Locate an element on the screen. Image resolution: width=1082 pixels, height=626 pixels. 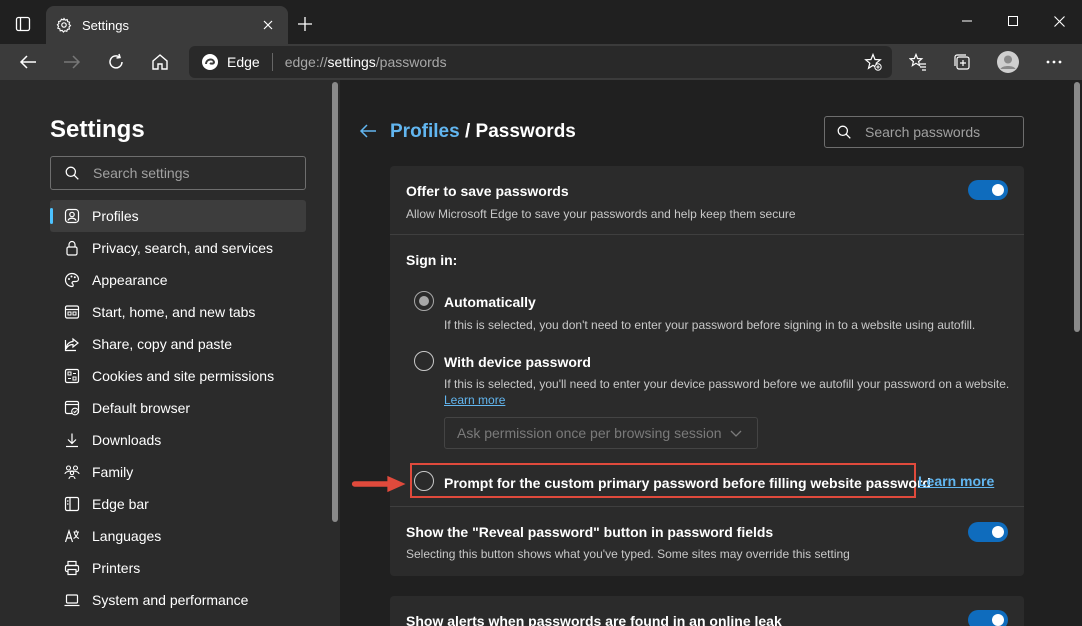
favorites-list-icon is located at coordinates (917, 62).